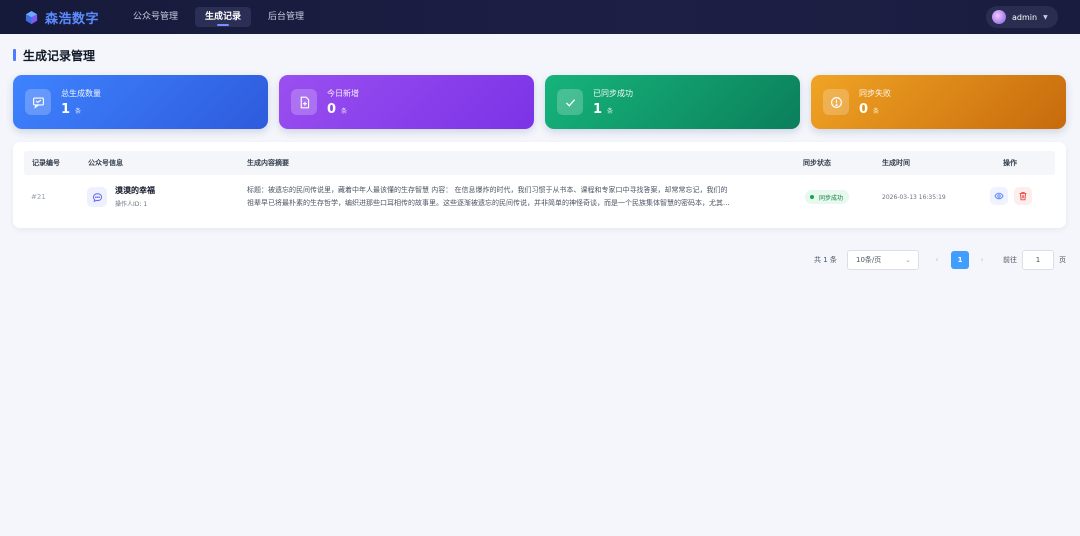 This screenshot has height=536, width=1080. I want to click on generated-time: 2026-03-13 16:35:19, so click(914, 197).